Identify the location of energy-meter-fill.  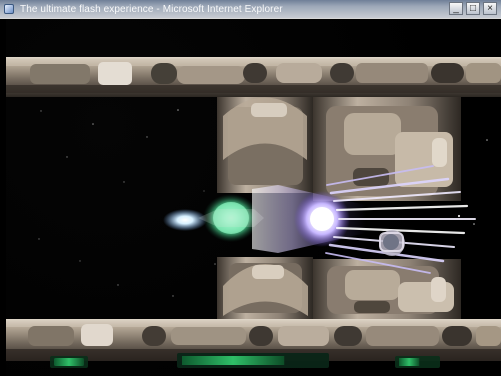
(409, 362).